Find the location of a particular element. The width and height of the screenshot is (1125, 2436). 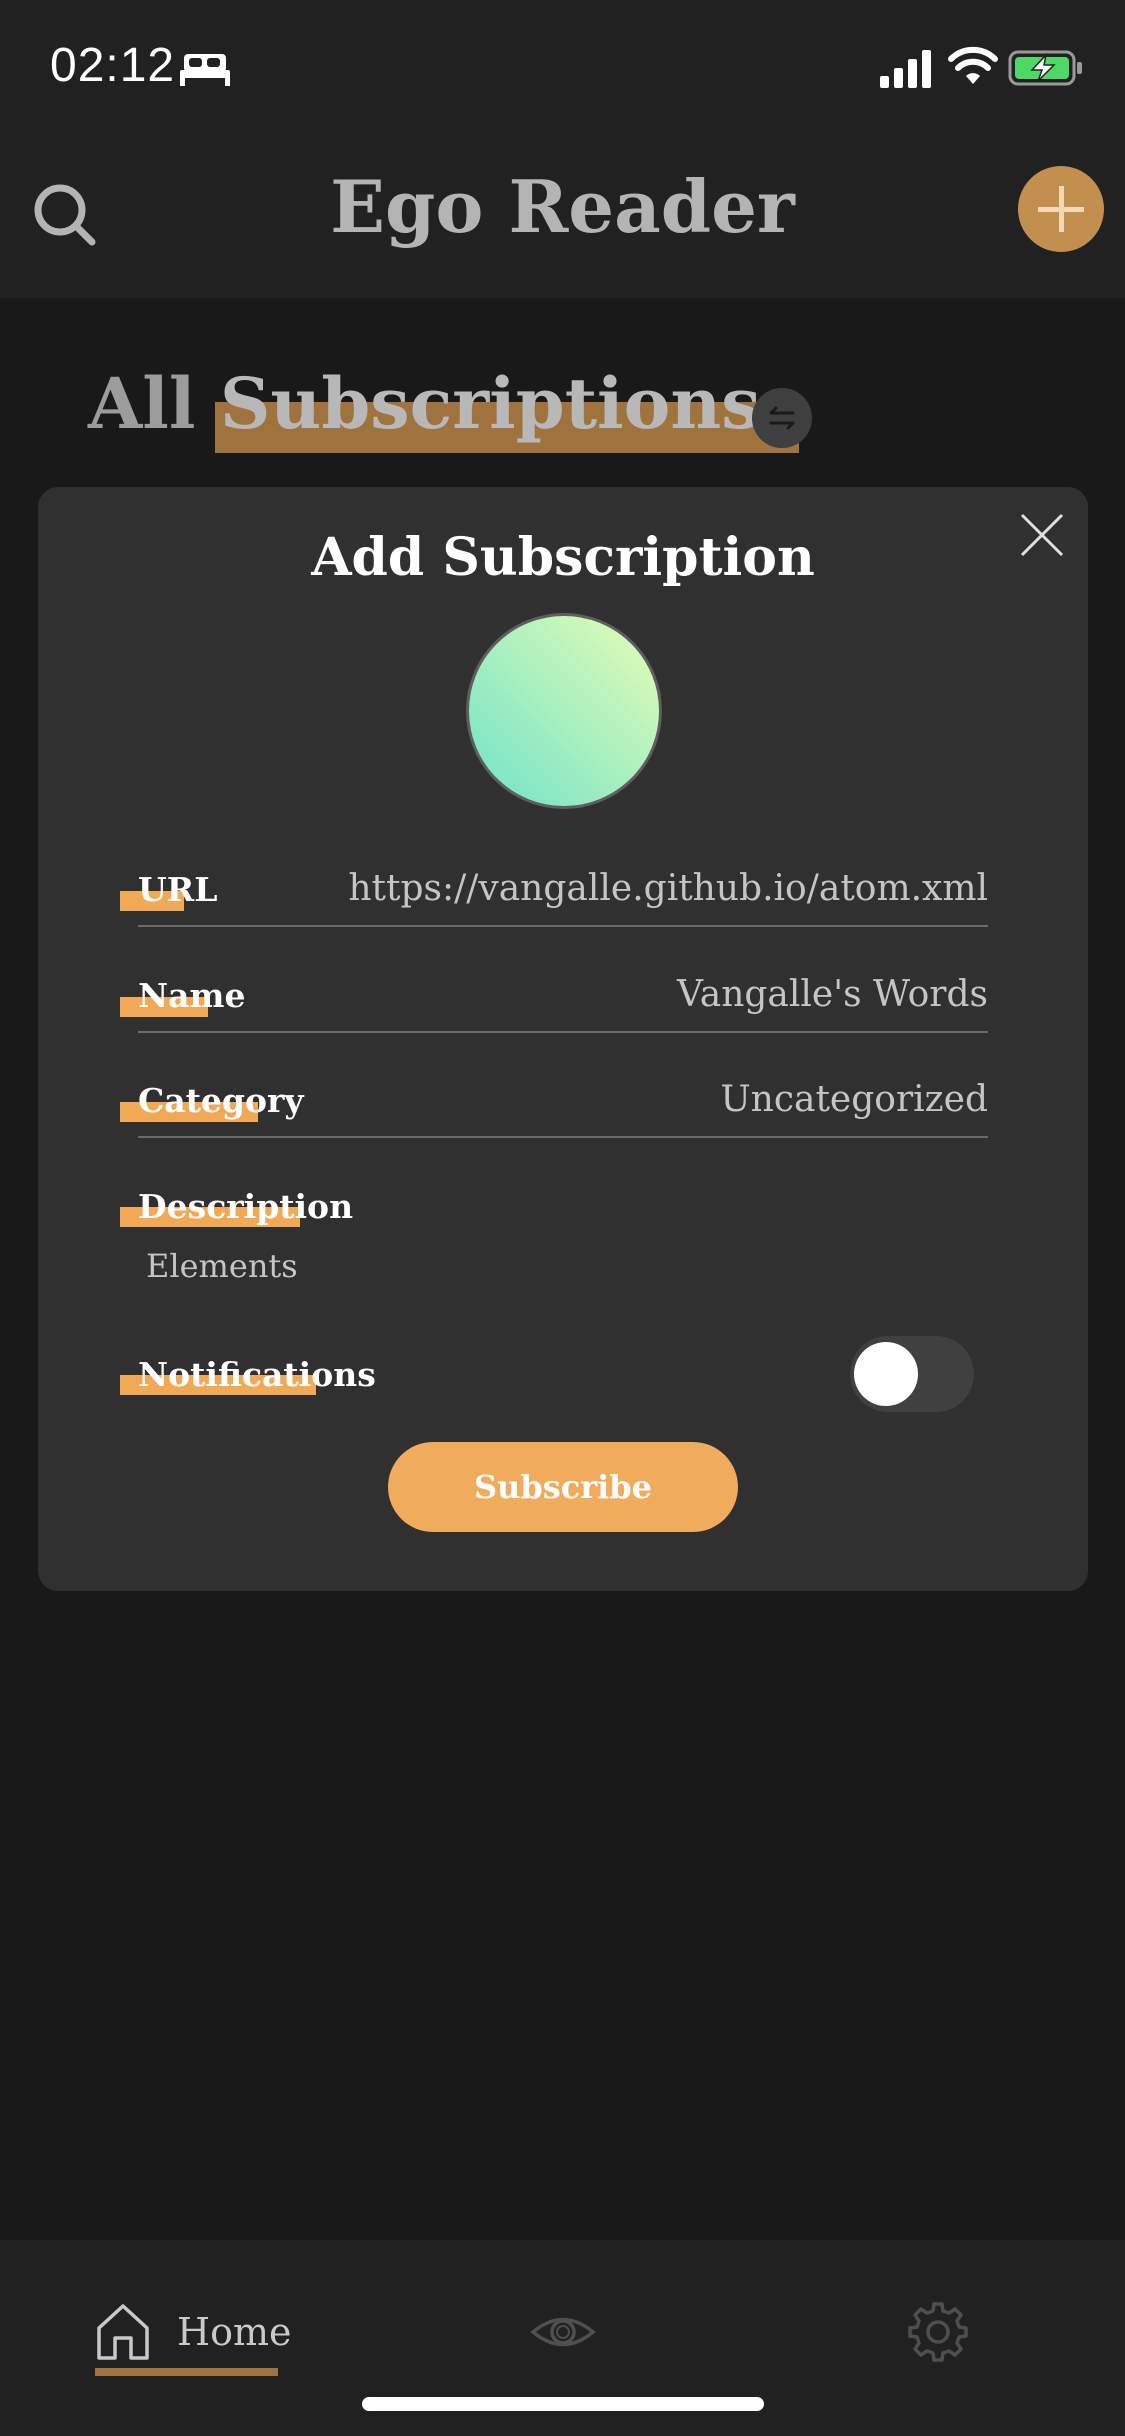

add-subscription-button is located at coordinates (1061, 209).